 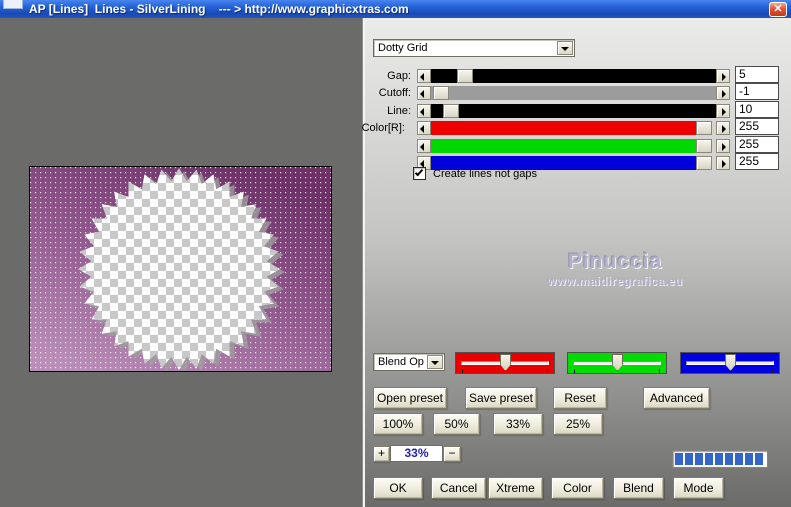 What do you see at coordinates (381, 454) in the screenshot?
I see `zoom-in-button: +` at bounding box center [381, 454].